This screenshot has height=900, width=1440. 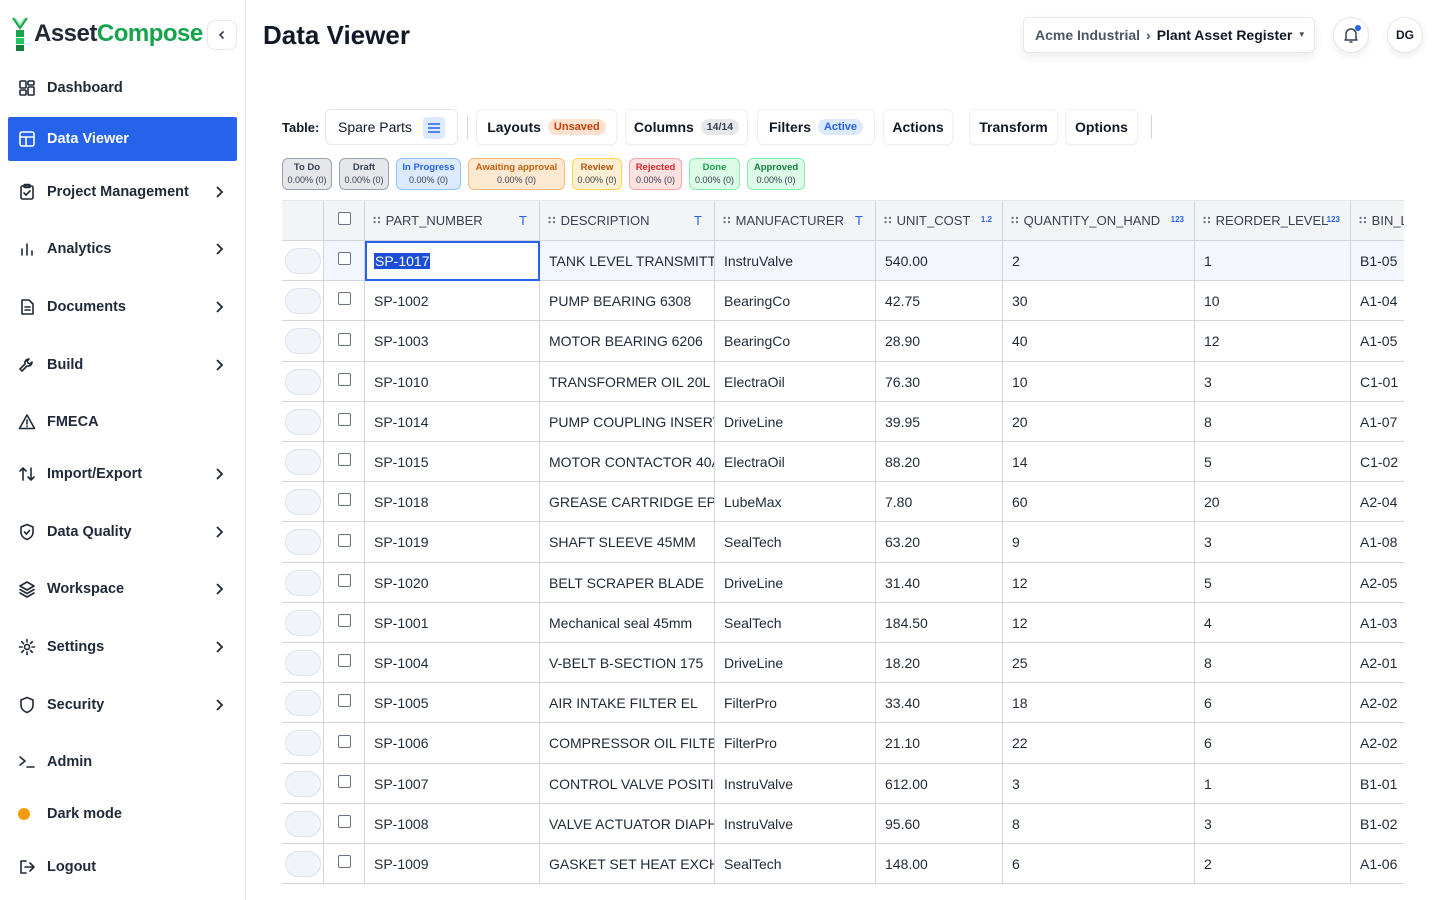 What do you see at coordinates (1377, 743) in the screenshot?
I see `table-cell: A2-02` at bounding box center [1377, 743].